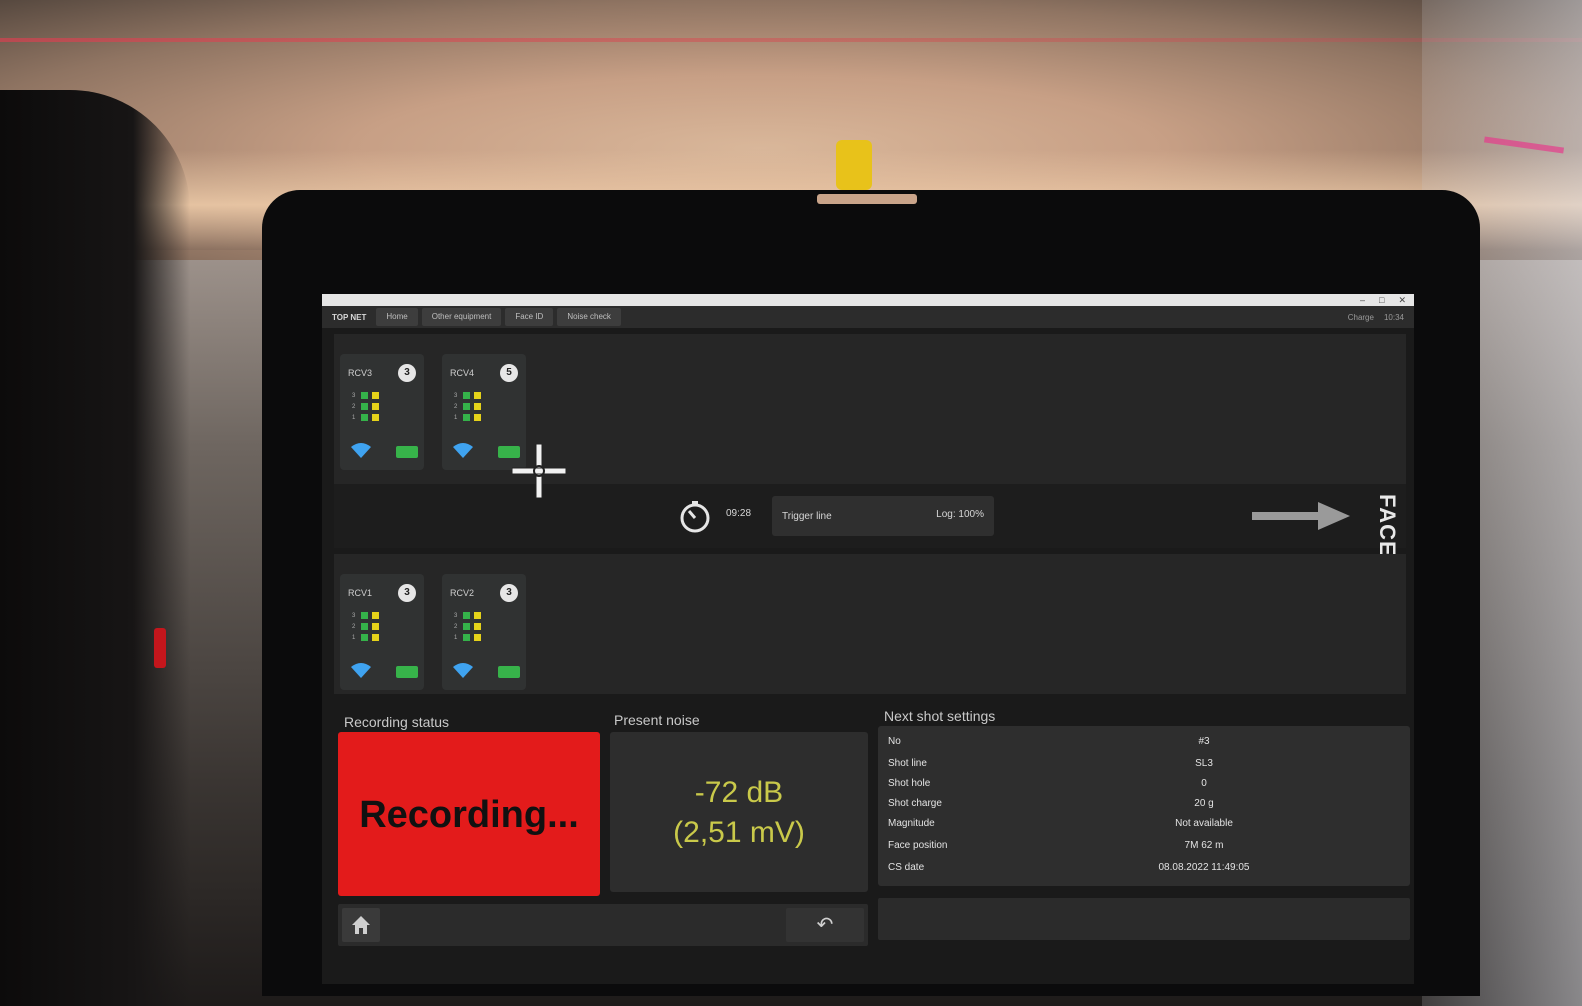 The image size is (1582, 1006). Describe the element at coordinates (868, 300) in the screenshot. I see `window-titlebar: – □ ✕` at that location.